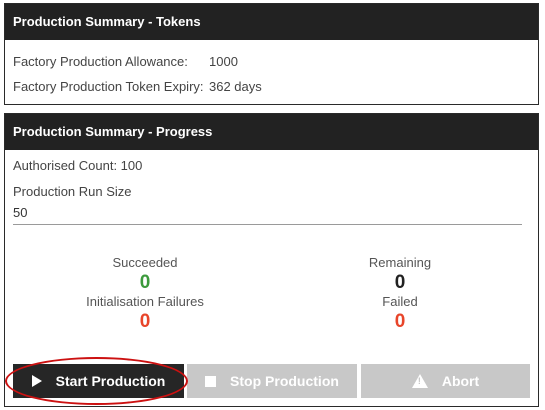 This screenshot has width=545, height=410. I want to click on succeeded-label: Succeeded, so click(145, 262).